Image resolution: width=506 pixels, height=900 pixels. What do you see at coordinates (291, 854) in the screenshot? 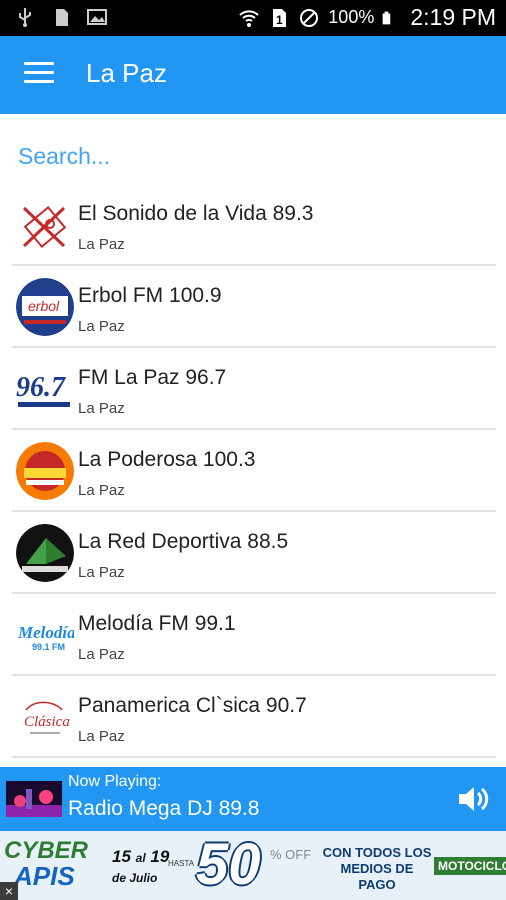
I see `ad-off: % OFF` at bounding box center [291, 854].